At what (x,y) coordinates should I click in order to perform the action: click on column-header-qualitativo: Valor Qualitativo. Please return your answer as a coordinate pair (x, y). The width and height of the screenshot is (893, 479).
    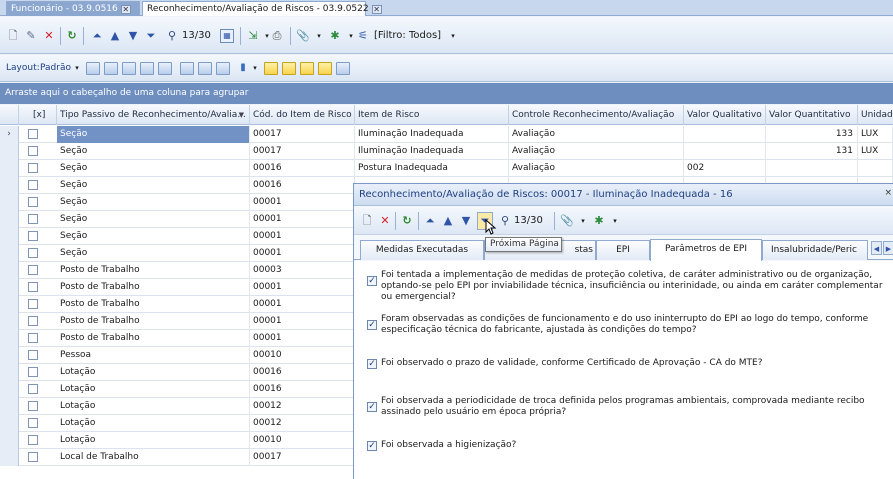
    Looking at the image, I should click on (725, 115).